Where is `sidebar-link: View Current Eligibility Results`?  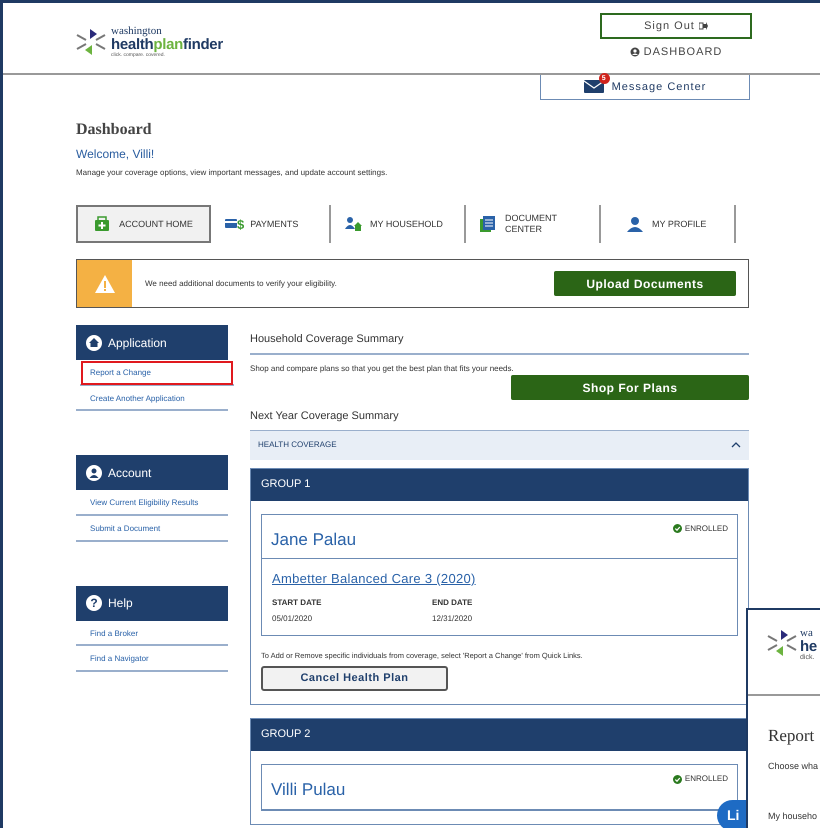 sidebar-link: View Current Eligibility Results is located at coordinates (152, 503).